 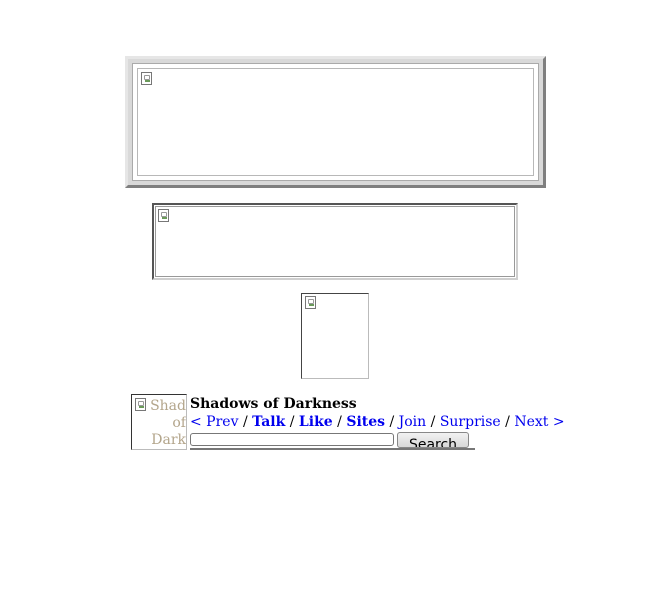 I want to click on webring-logo: Shad of Dark, so click(x=159, y=422).